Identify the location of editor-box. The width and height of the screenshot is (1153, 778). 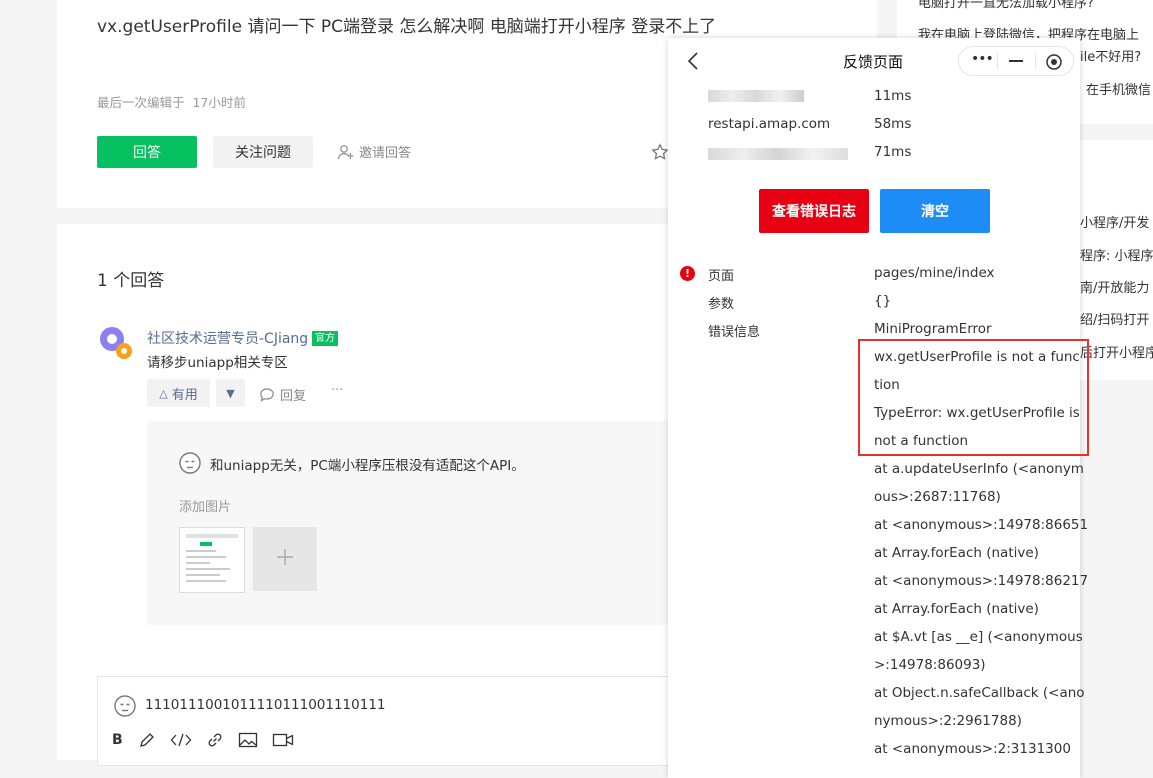
(397, 721).